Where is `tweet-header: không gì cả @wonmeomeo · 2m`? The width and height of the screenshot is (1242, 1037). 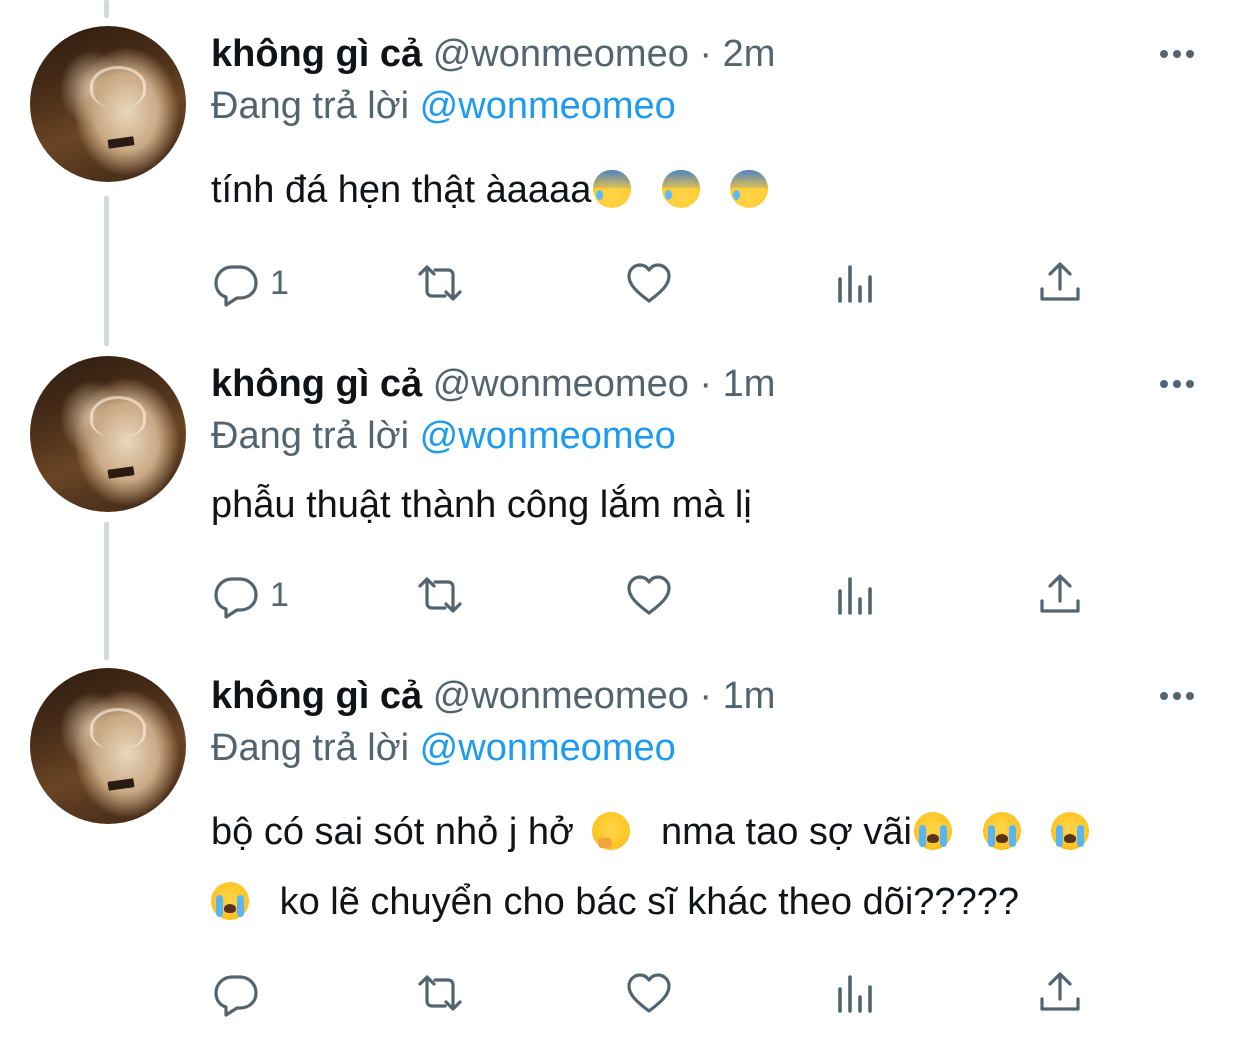 tweet-header: không gì cả @wonmeomeo · 2m is located at coordinates (493, 54).